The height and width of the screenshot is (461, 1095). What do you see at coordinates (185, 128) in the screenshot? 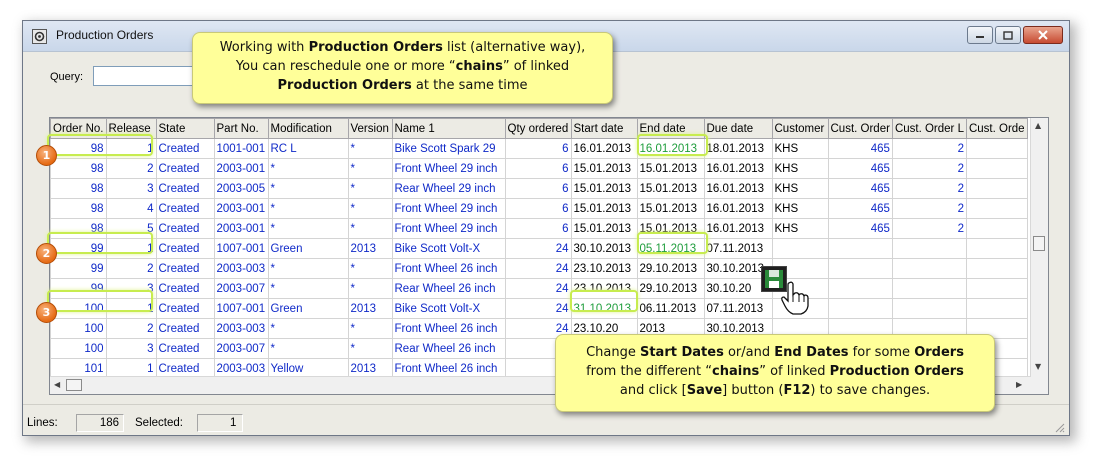
I see `column-header: State` at bounding box center [185, 128].